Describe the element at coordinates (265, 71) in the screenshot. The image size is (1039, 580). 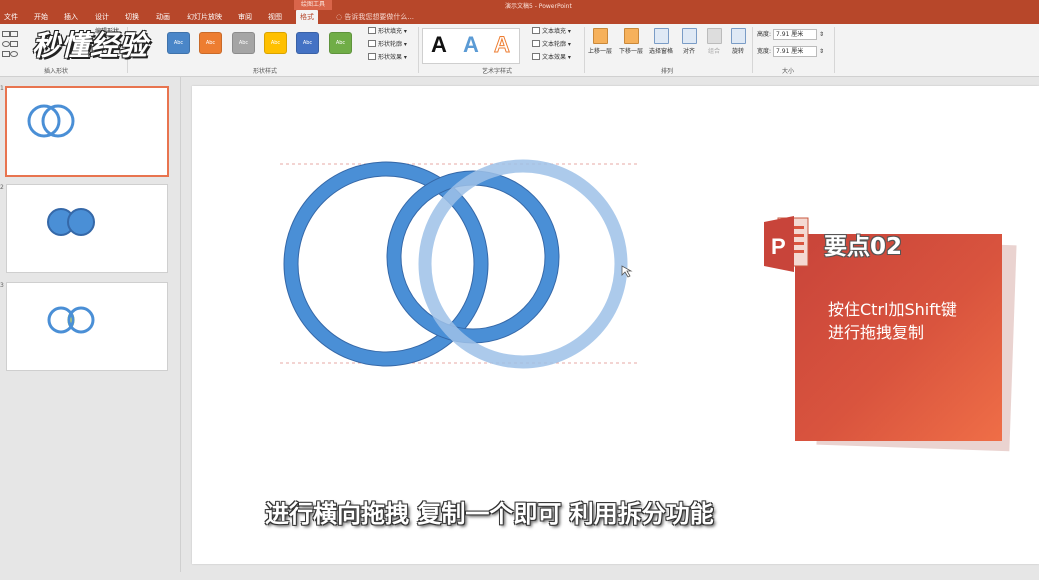
I see `group-label-shape-styles: 形状样式` at that location.